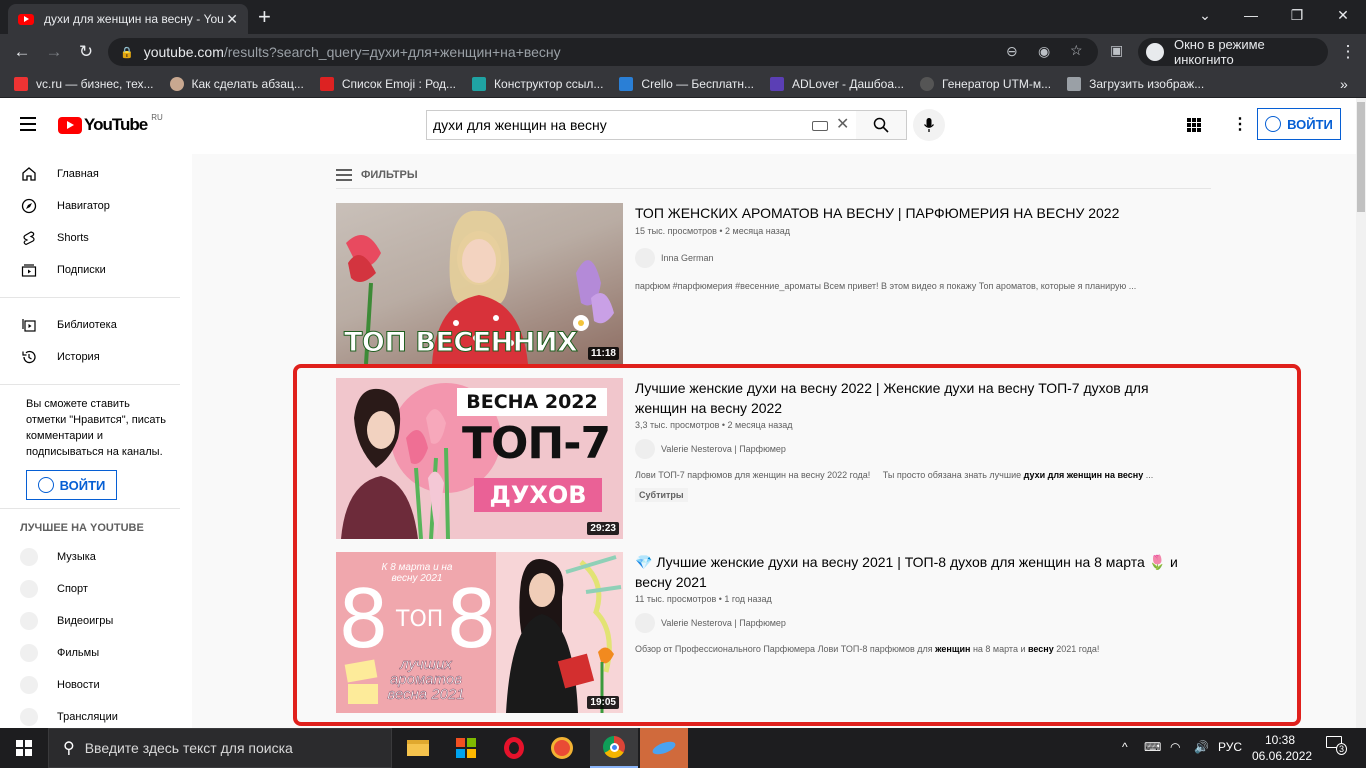  I want to click on thumbnail-caption: ТОП ВЕСЕННИХ, so click(460, 343).